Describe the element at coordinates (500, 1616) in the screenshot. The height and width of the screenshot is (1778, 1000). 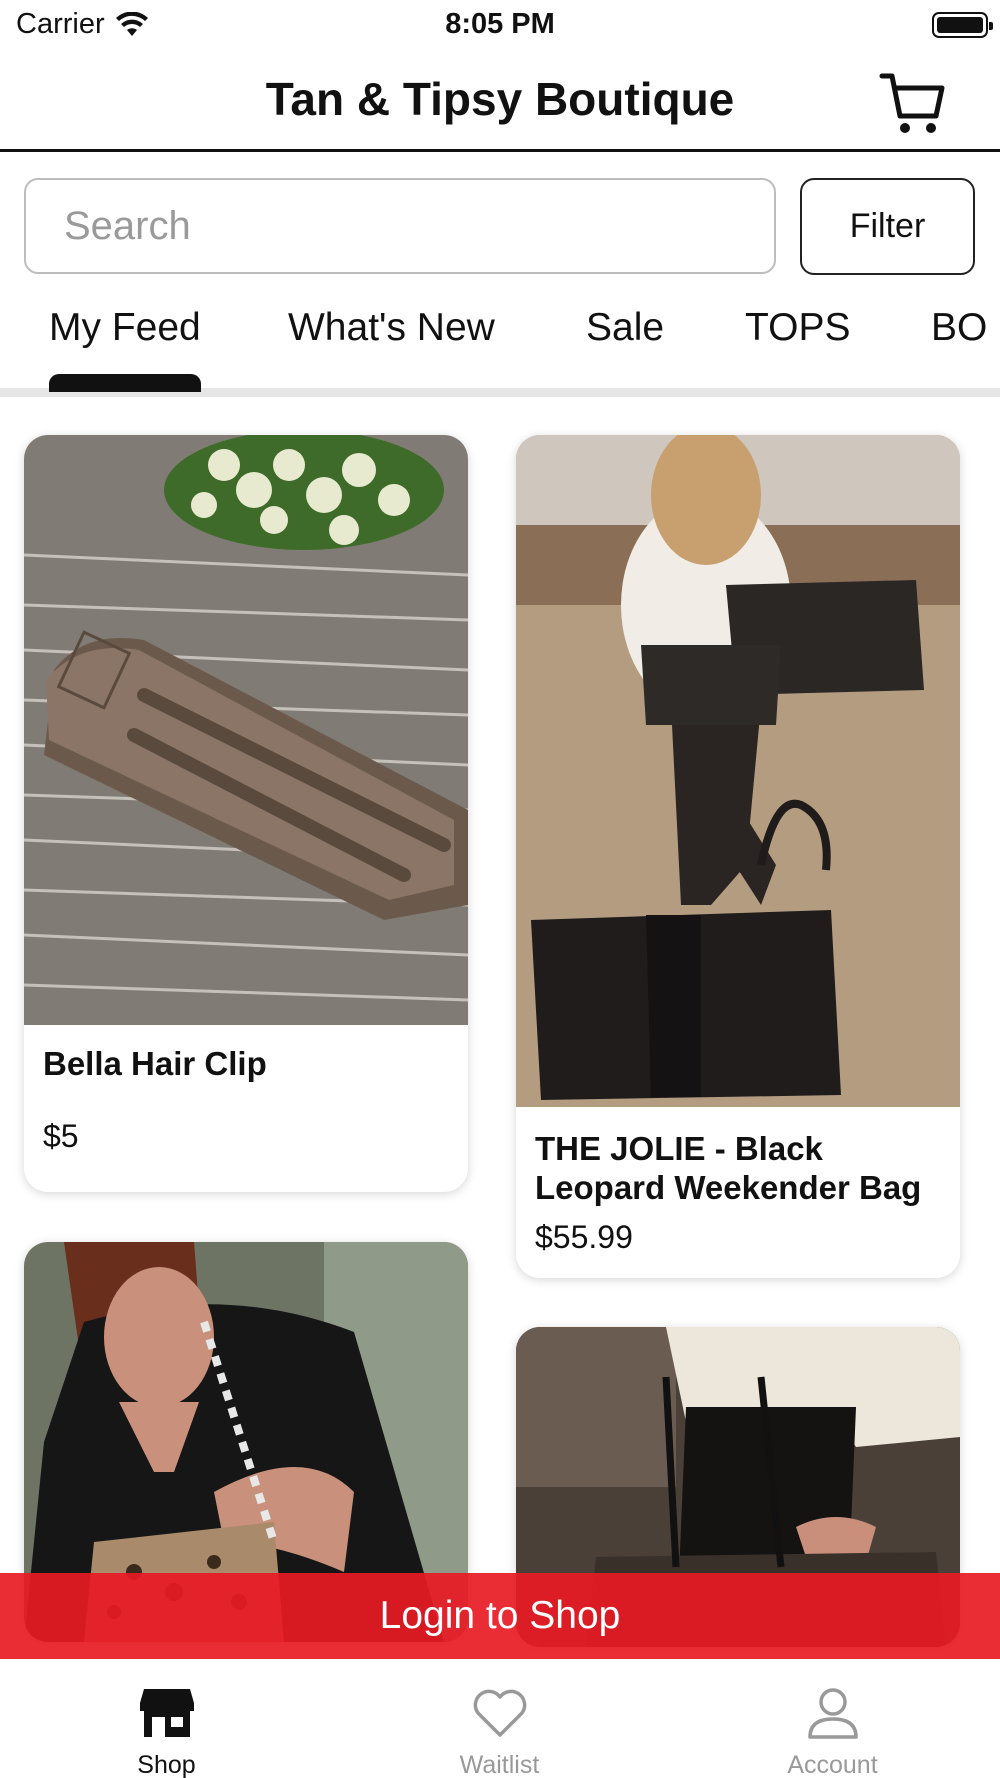
I see `login-to-shop-button: Login to Shop` at that location.